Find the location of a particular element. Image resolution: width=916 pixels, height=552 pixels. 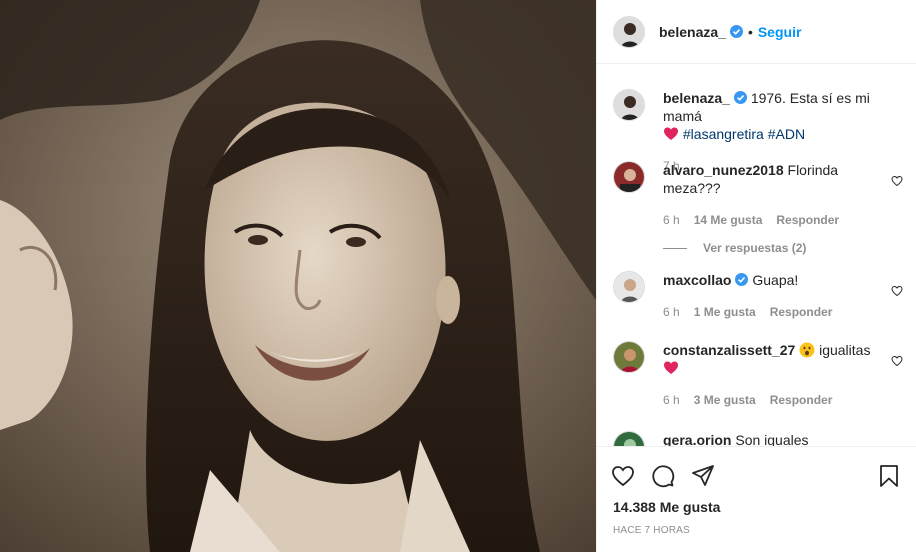

caption-avatar is located at coordinates (629, 105).